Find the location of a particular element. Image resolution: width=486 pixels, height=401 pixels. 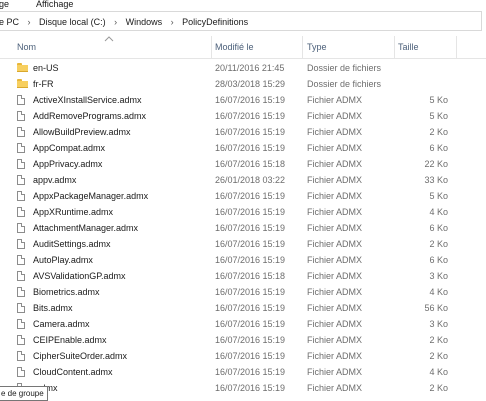

file-name: AVSValidationGP.admx is located at coordinates (79, 276).